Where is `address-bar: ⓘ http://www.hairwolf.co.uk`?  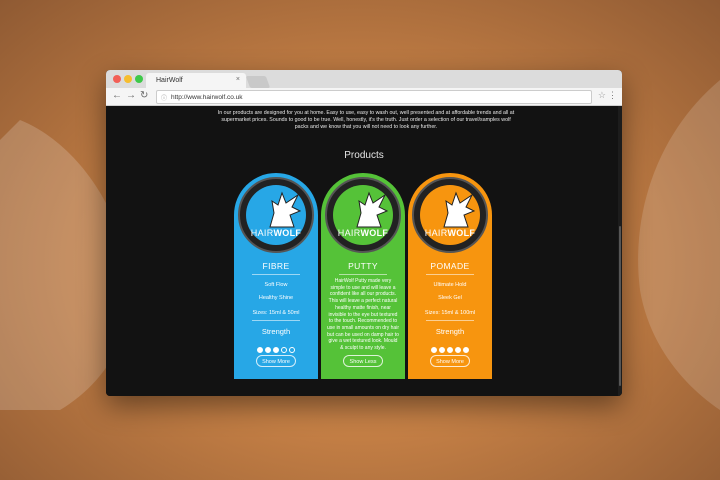
address-bar: ⓘ http://www.hairwolf.co.uk is located at coordinates (374, 97).